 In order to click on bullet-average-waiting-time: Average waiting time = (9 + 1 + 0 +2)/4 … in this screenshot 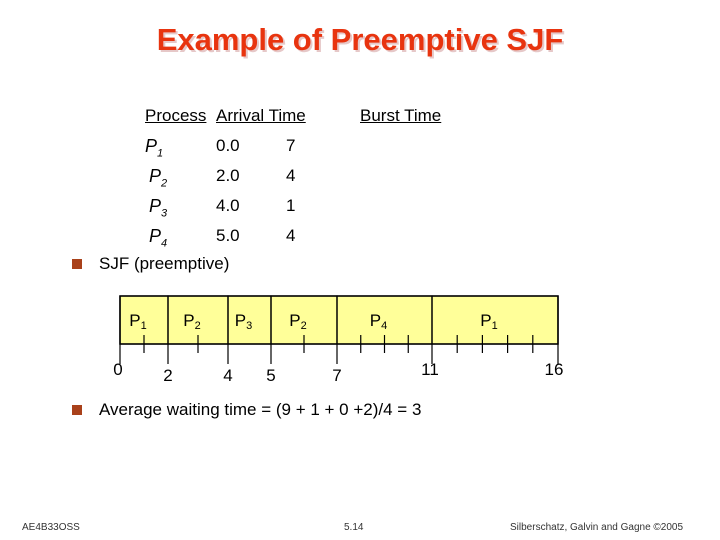, I will do `click(246, 410)`.